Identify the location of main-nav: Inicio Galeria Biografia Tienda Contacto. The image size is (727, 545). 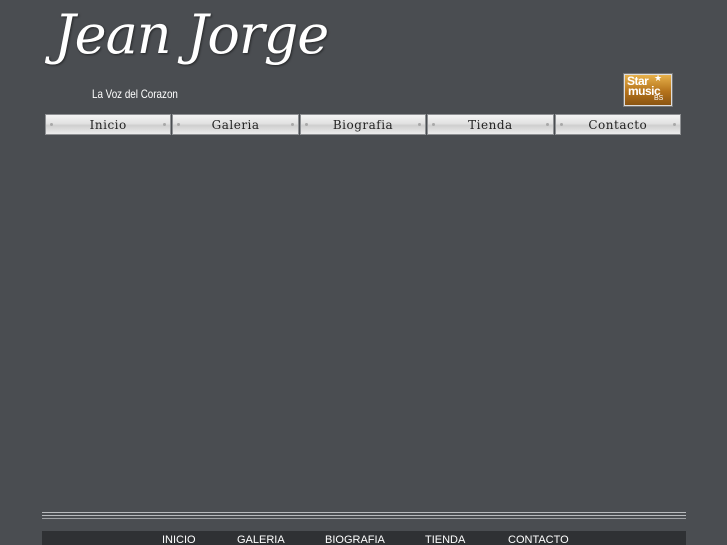
(363, 124).